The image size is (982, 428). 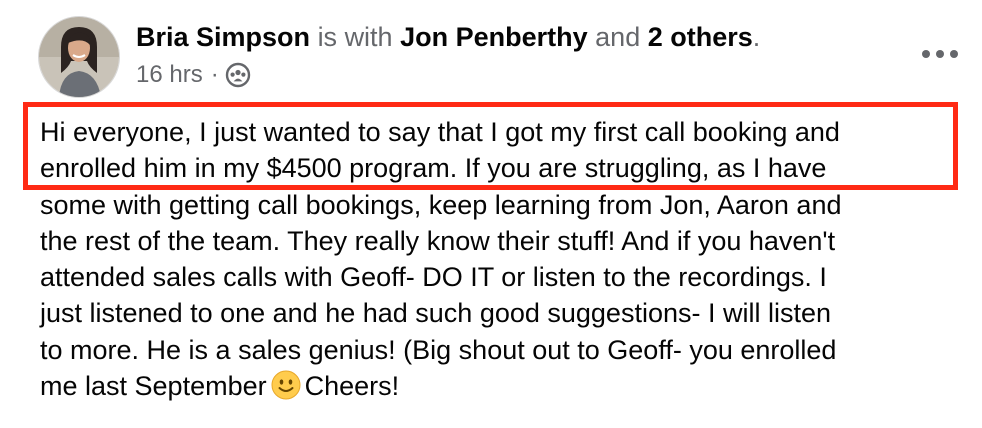 I want to click on tagged-others-link: 2 others, so click(x=700, y=37).